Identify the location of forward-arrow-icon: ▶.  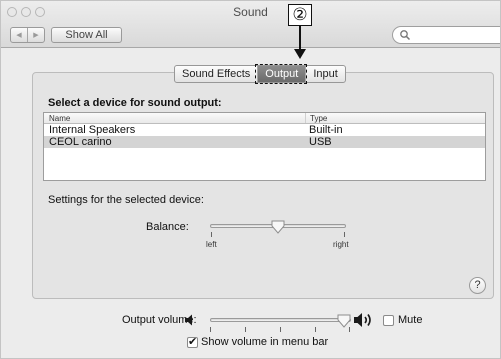
(35, 35).